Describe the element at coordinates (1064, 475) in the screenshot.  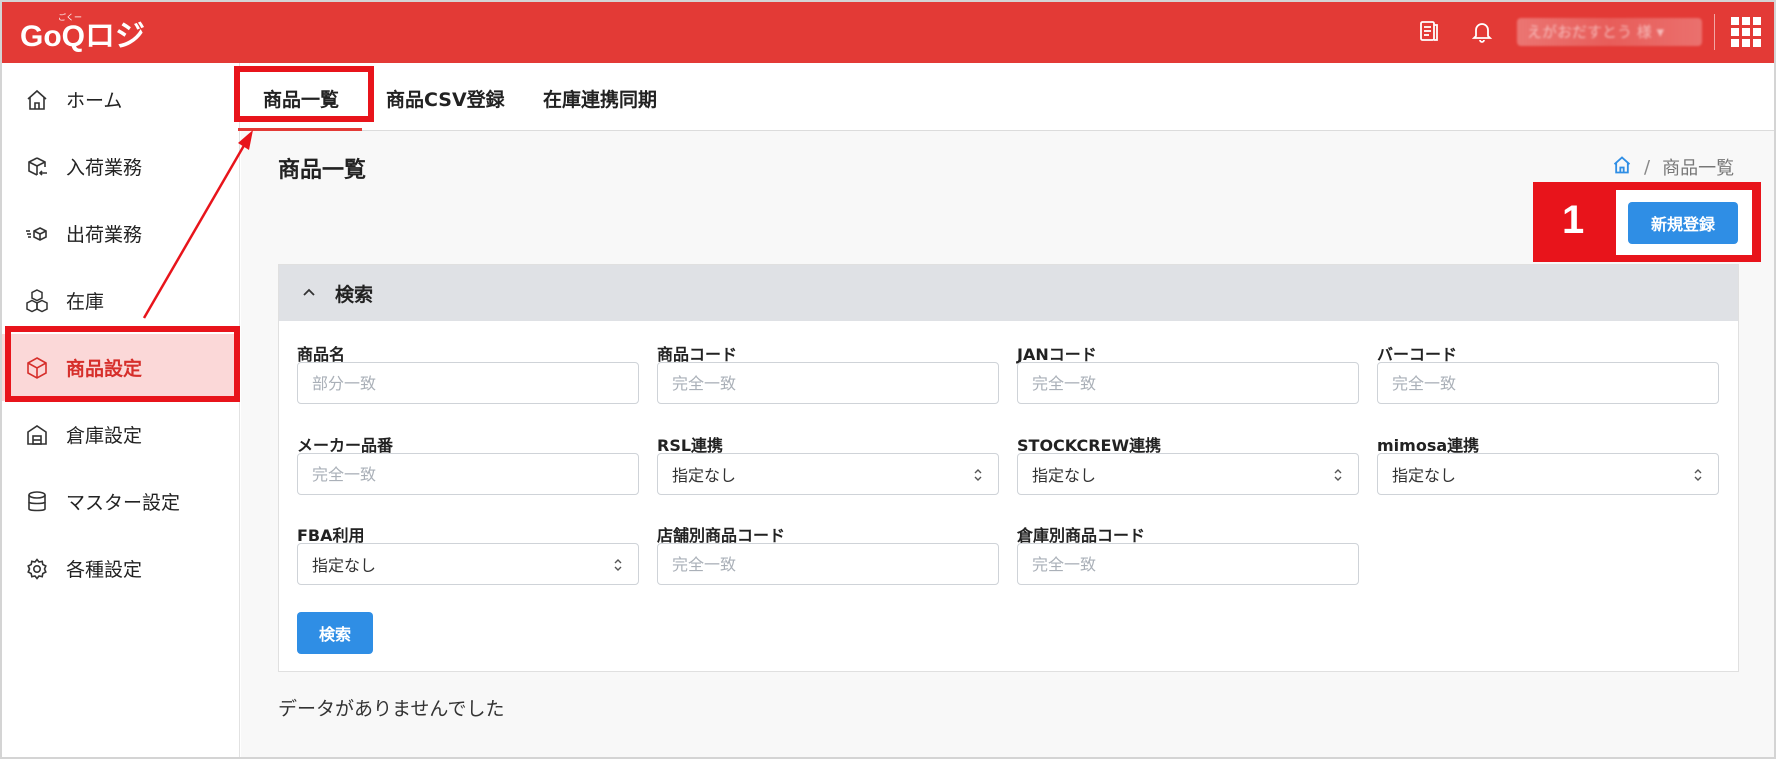
I see `stockcrew-select-value: 指定なし` at that location.